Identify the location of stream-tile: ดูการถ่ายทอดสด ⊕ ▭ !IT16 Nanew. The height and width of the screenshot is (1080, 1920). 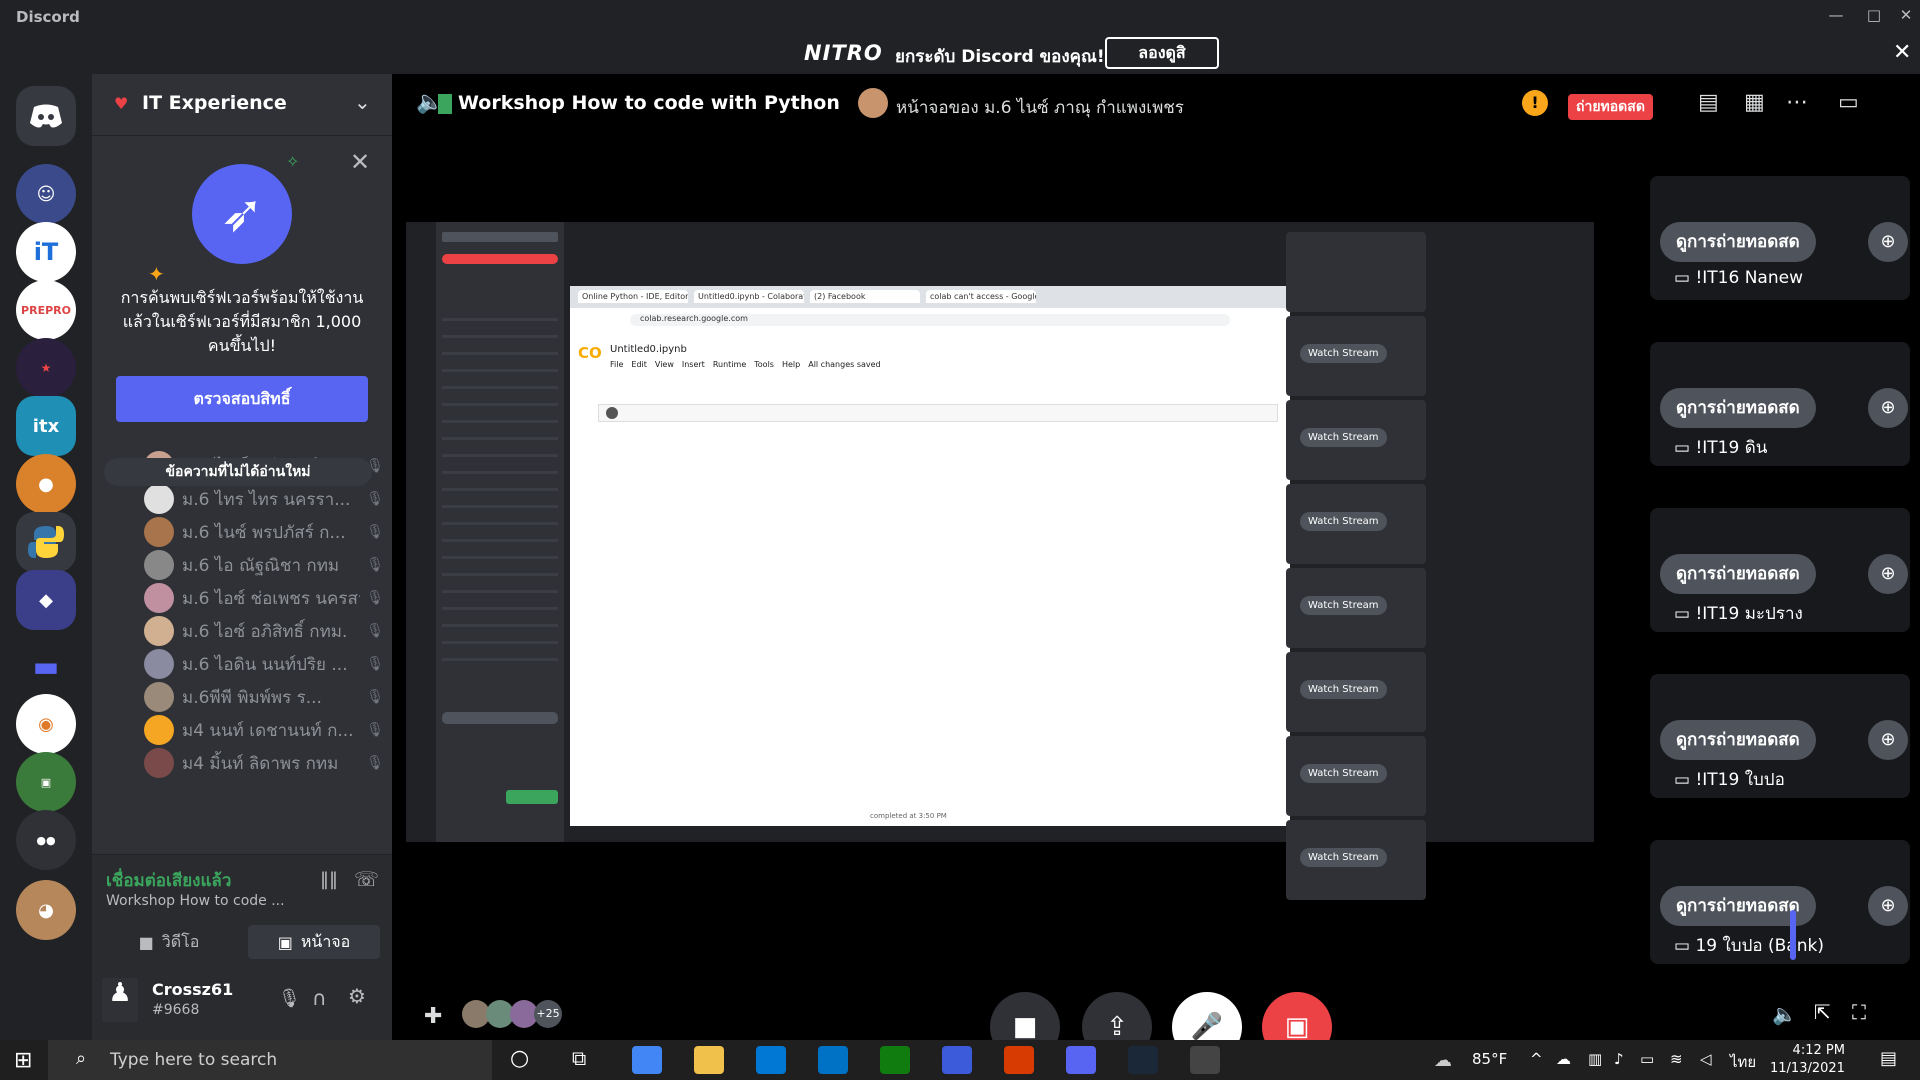
(1780, 238).